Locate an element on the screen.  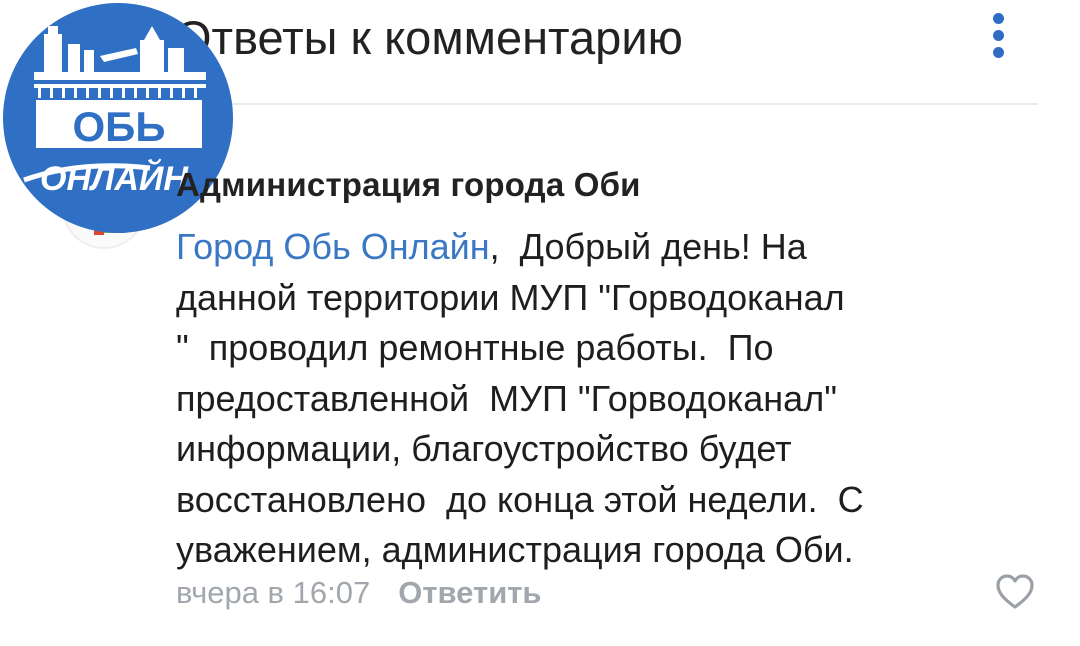
page-title: Ответы к комментарию is located at coordinates (429, 37).